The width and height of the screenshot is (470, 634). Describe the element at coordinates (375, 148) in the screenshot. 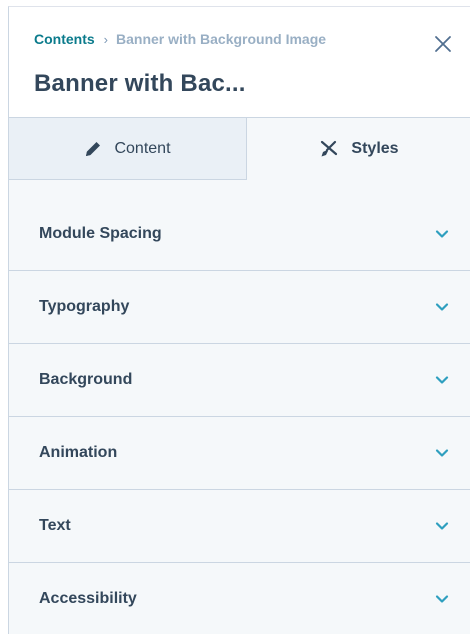

I see `tab-styles-label: Styles` at that location.